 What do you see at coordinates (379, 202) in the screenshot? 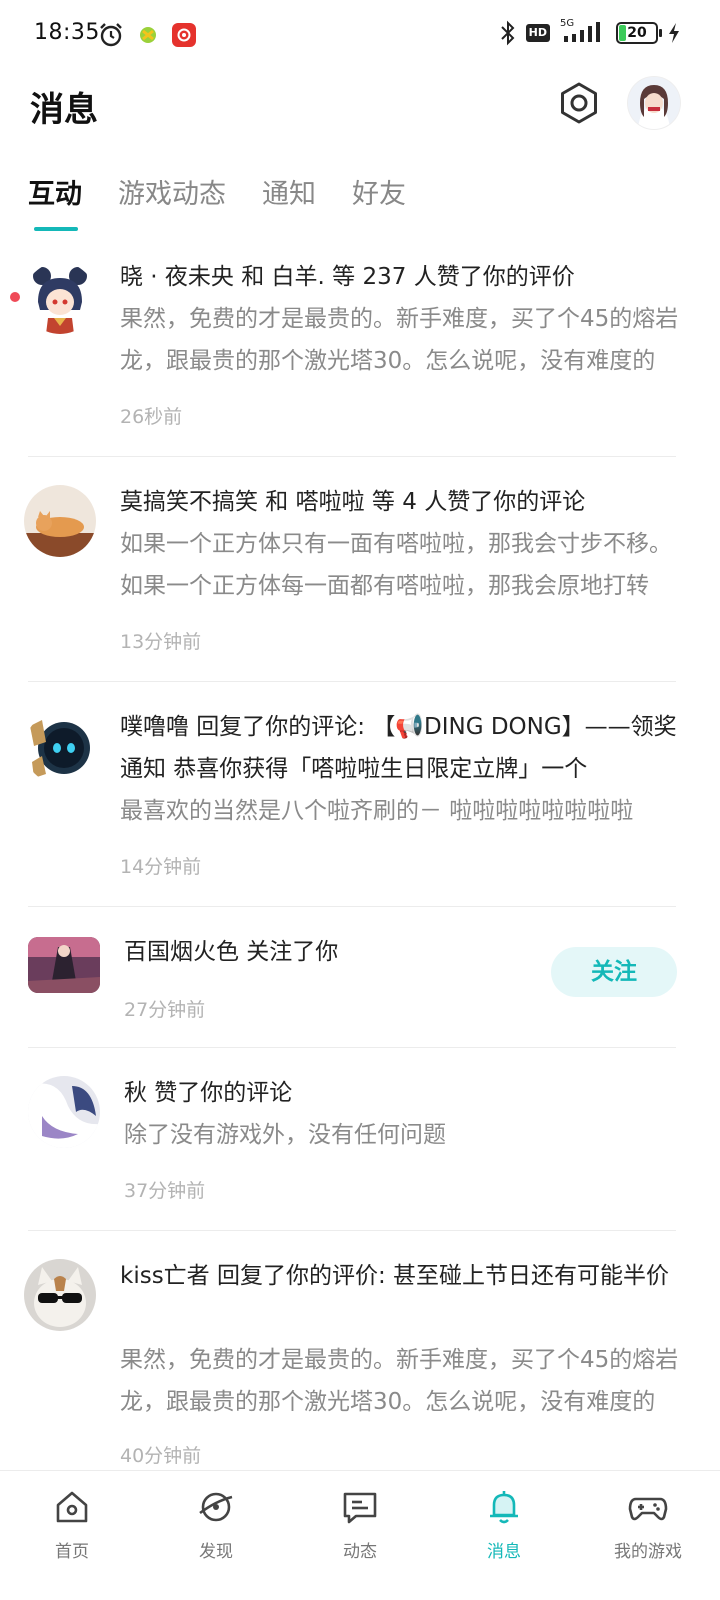
I see `tab-friends: 好友` at bounding box center [379, 202].